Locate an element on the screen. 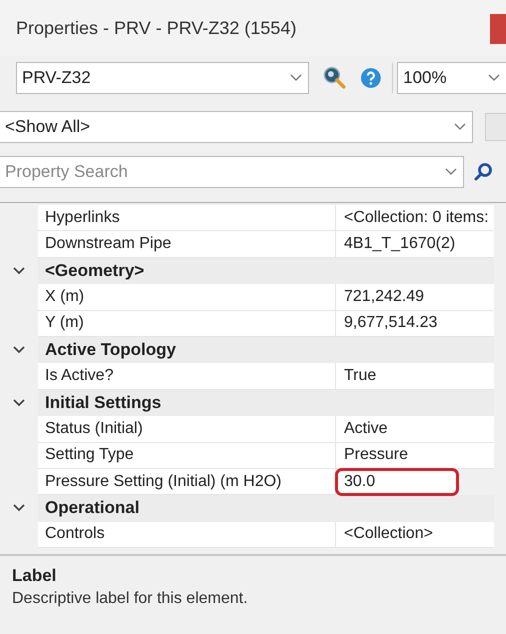  zoom-dropdown: 100% is located at coordinates (451, 78).